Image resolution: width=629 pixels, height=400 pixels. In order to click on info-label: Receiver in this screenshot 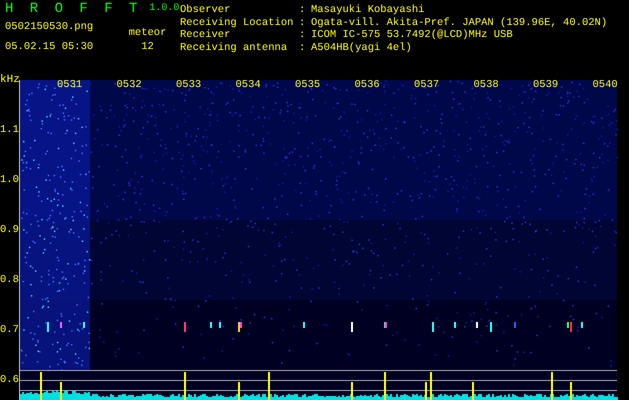, I will do `click(206, 35)`.